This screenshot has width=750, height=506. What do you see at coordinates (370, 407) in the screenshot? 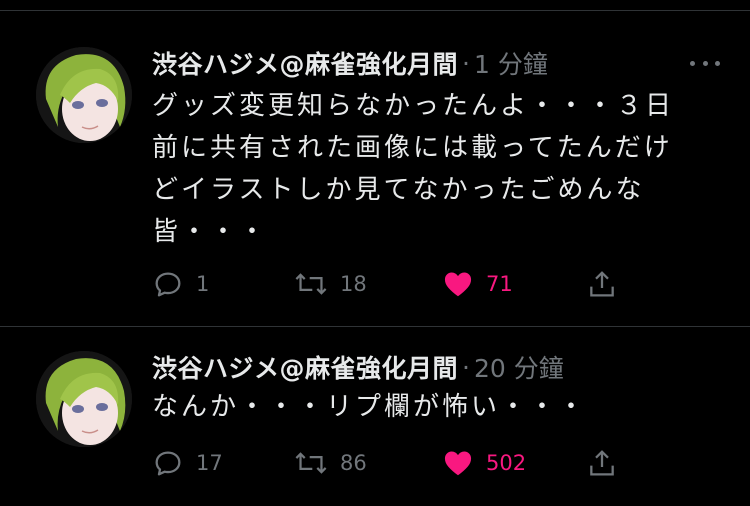
I see `tweet-text: なんか・・・リプ欄が怖い・・・` at bounding box center [370, 407].